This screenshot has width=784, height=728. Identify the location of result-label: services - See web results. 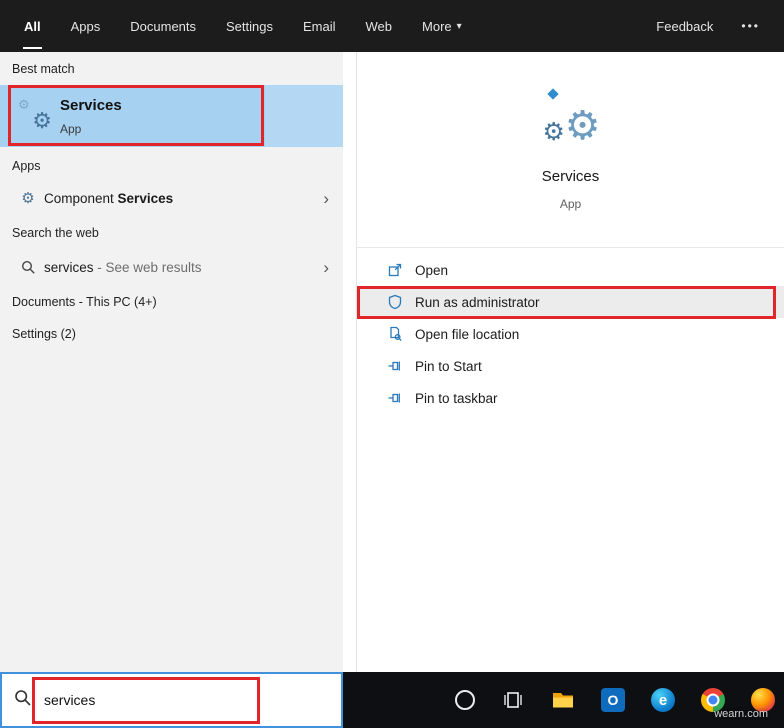
(123, 267).